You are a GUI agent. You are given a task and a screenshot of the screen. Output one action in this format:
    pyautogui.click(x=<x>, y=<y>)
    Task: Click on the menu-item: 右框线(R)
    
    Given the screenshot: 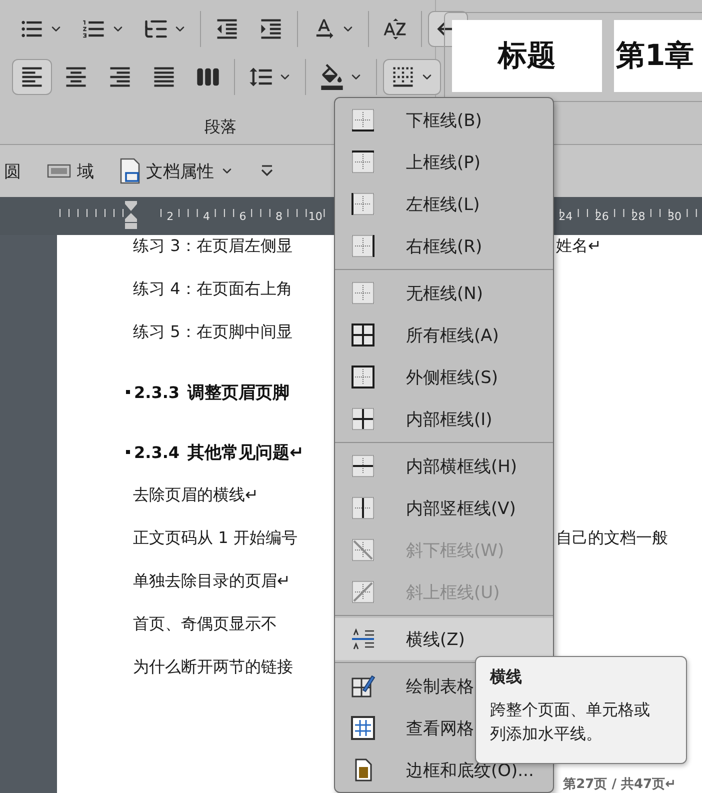 What is the action you would take?
    pyautogui.click(x=444, y=246)
    